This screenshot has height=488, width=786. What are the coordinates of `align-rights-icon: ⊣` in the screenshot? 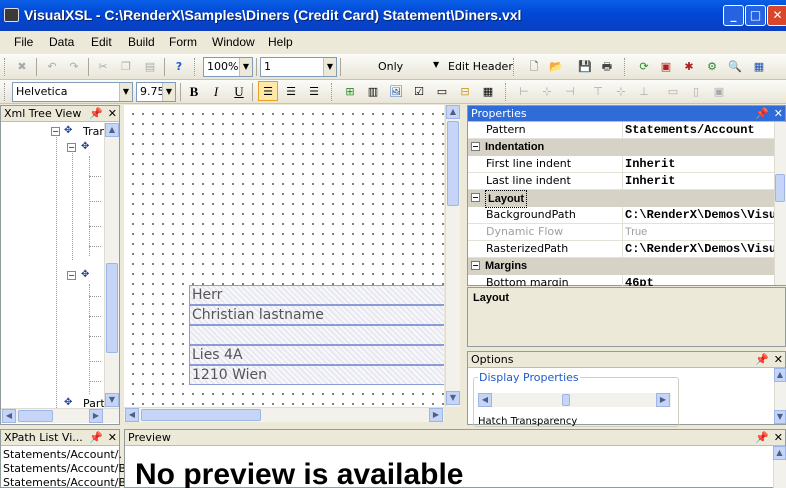 It's located at (570, 92).